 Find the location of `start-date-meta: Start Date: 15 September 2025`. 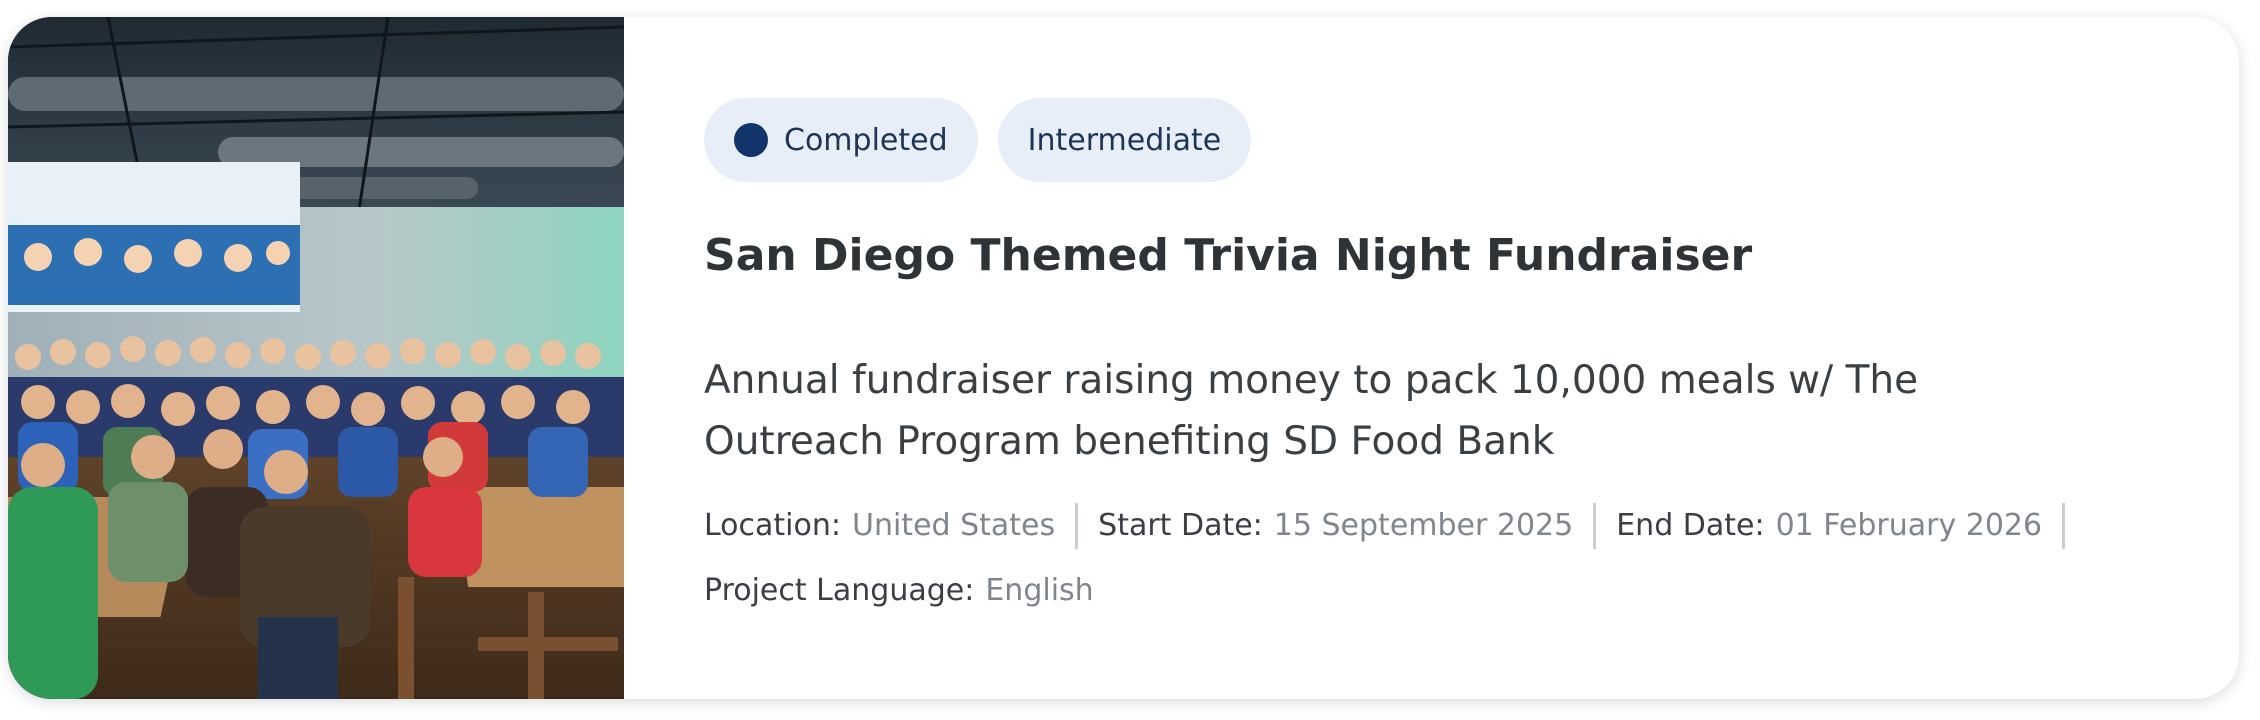

start-date-meta: Start Date: 15 September 2025 is located at coordinates (1335, 526).